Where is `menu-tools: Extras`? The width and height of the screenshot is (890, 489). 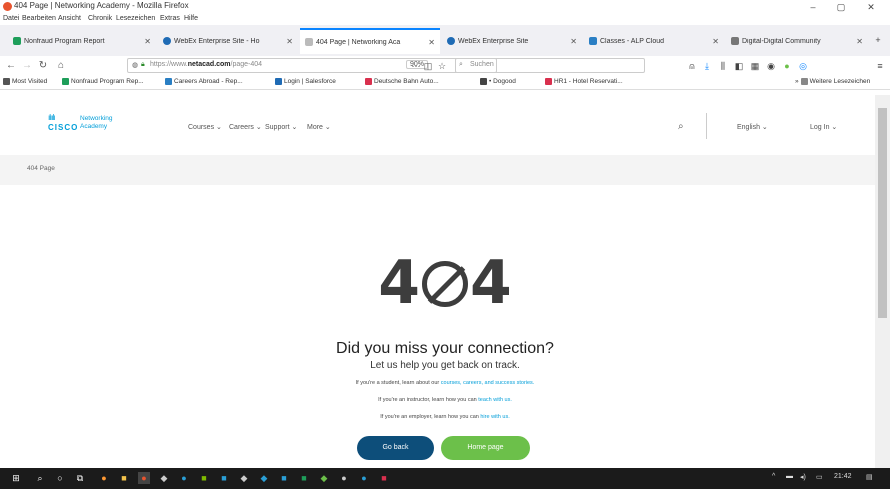 menu-tools: Extras is located at coordinates (170, 18).